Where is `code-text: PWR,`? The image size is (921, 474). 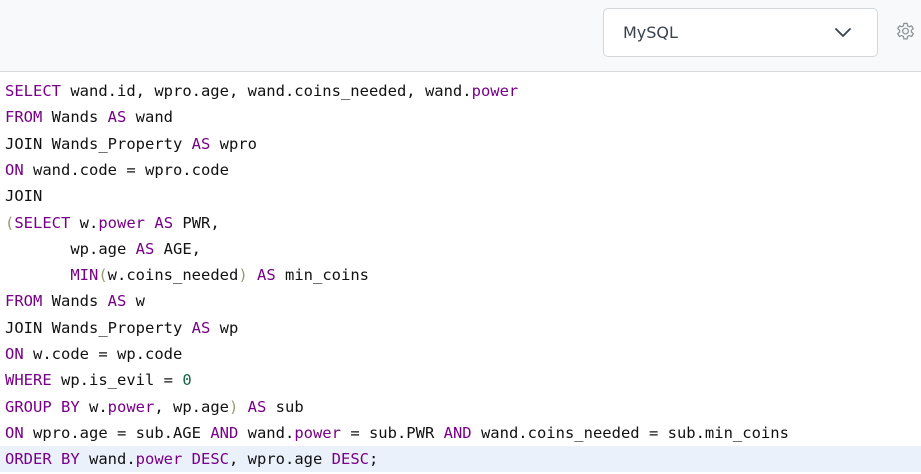 code-text: PWR, is located at coordinates (196, 222).